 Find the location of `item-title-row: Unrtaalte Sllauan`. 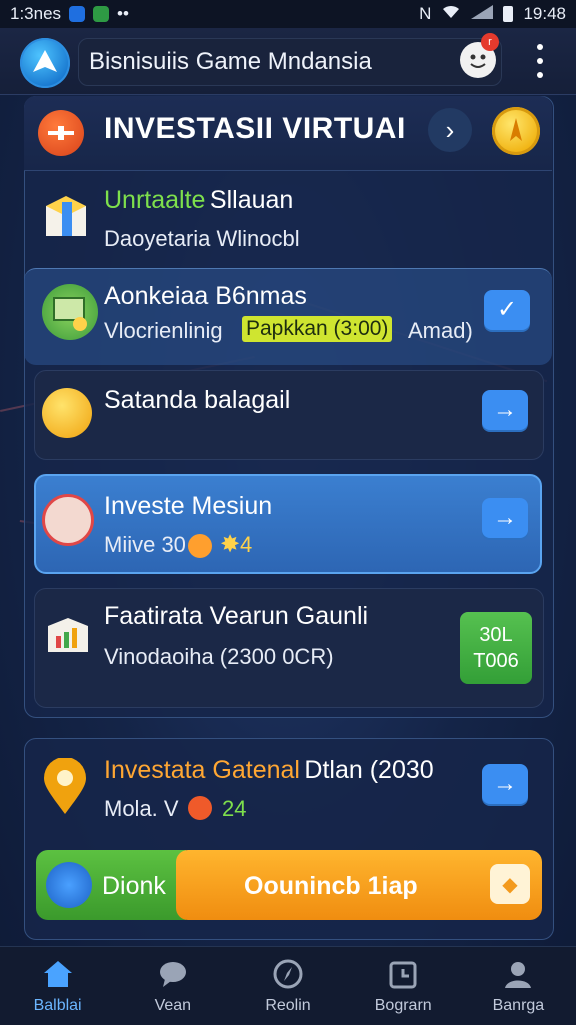

item-title-row: Unrtaalte Sllauan is located at coordinates (198, 200).